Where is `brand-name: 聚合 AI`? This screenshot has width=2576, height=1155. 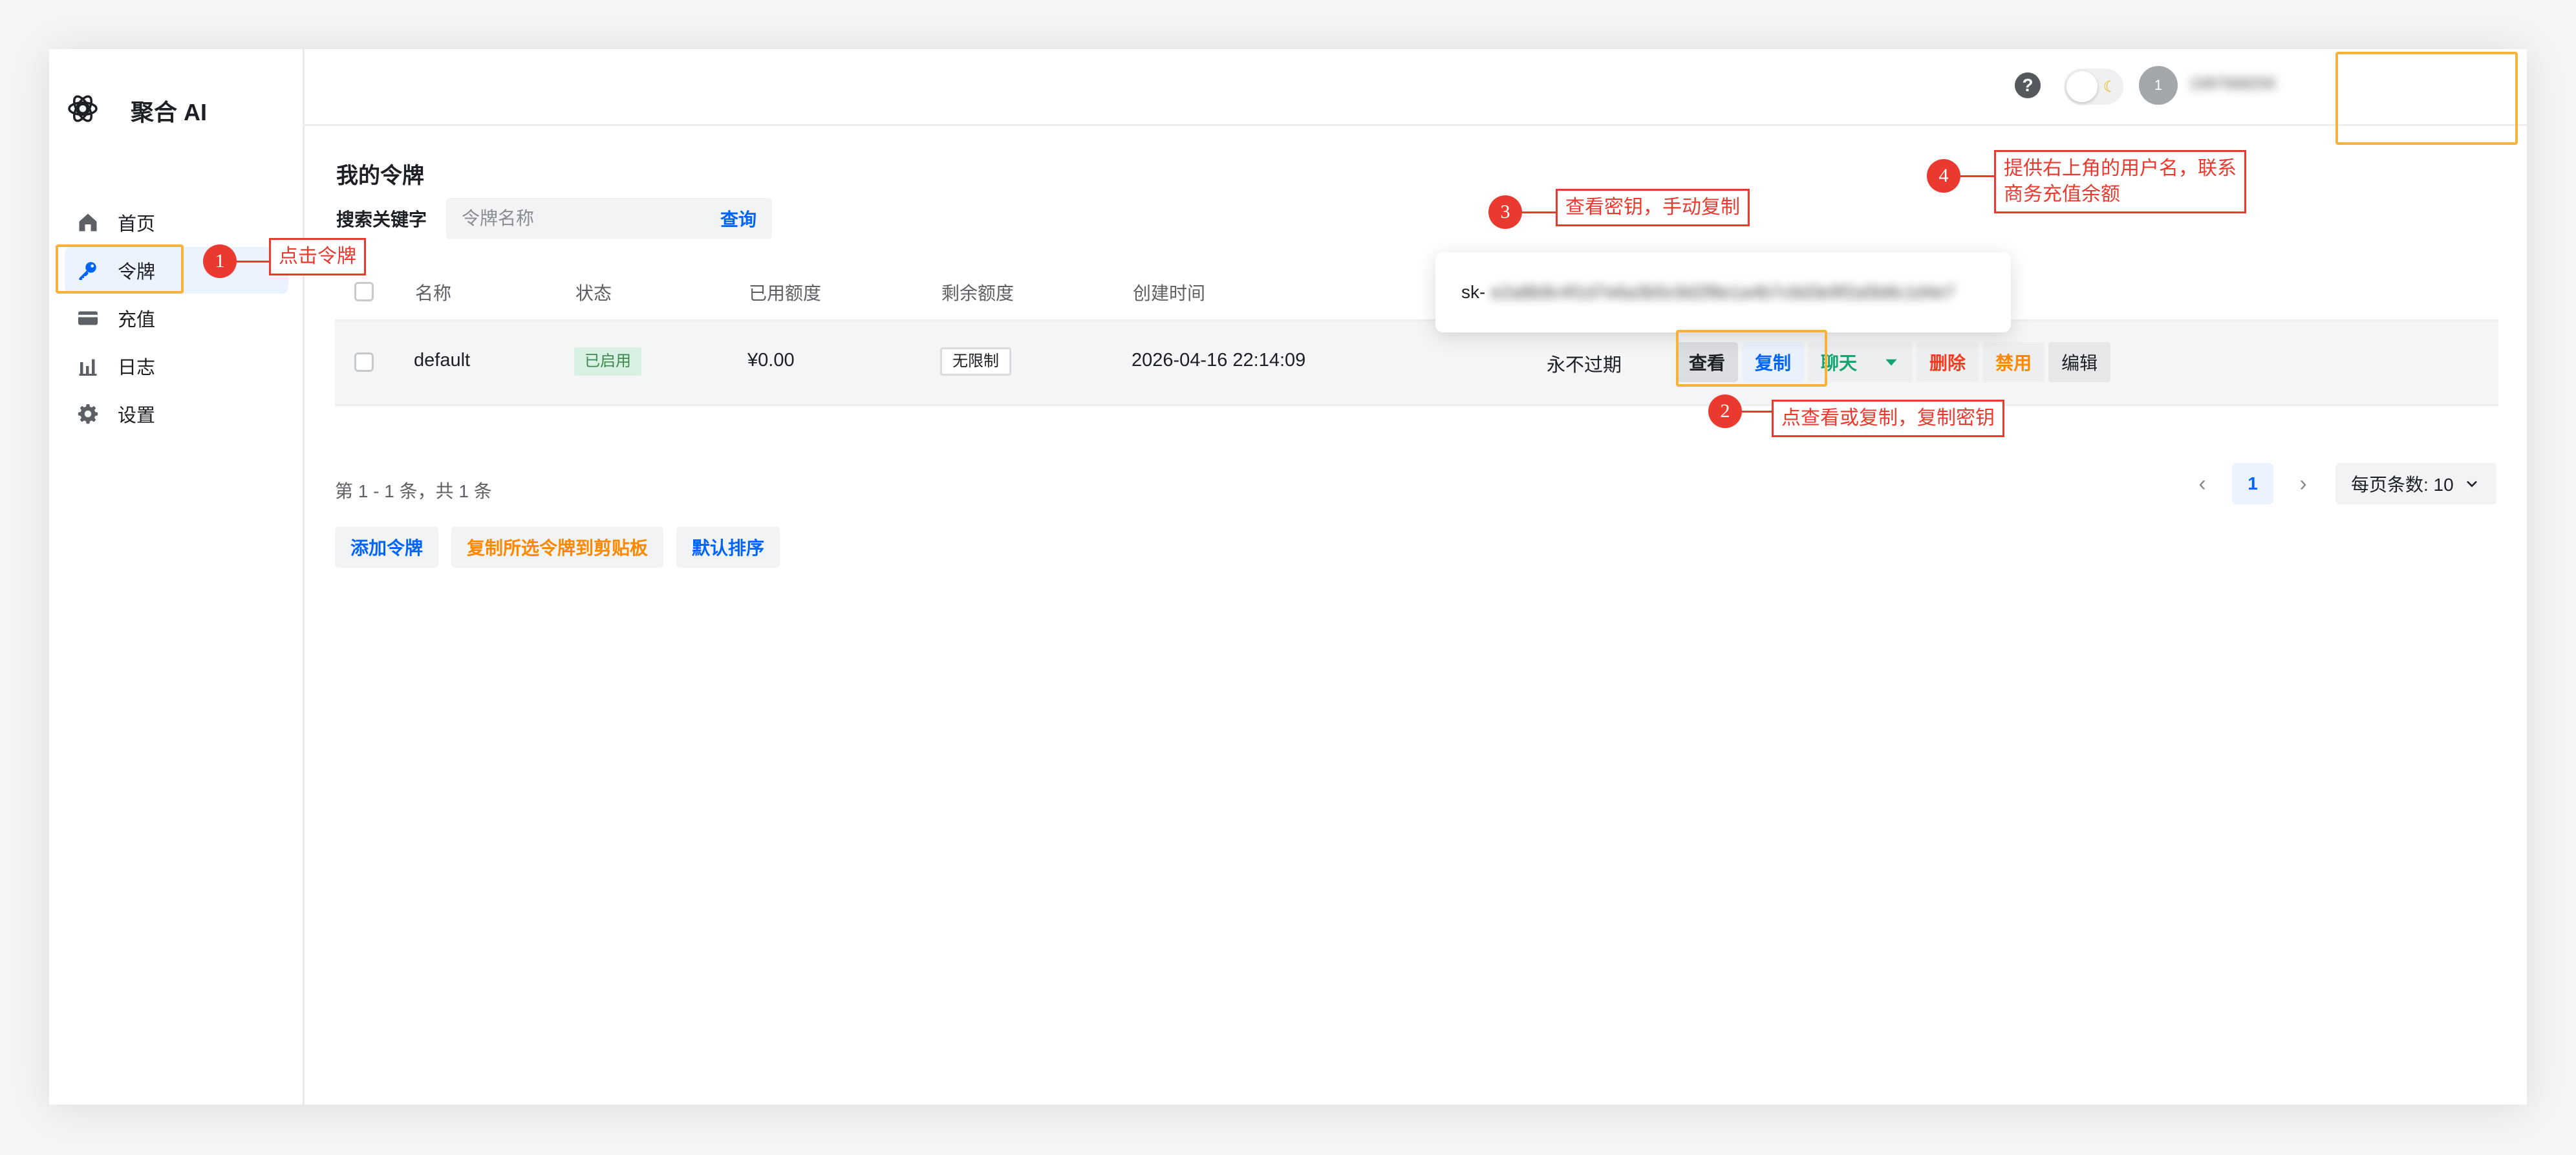
brand-name: 聚合 AI is located at coordinates (170, 111).